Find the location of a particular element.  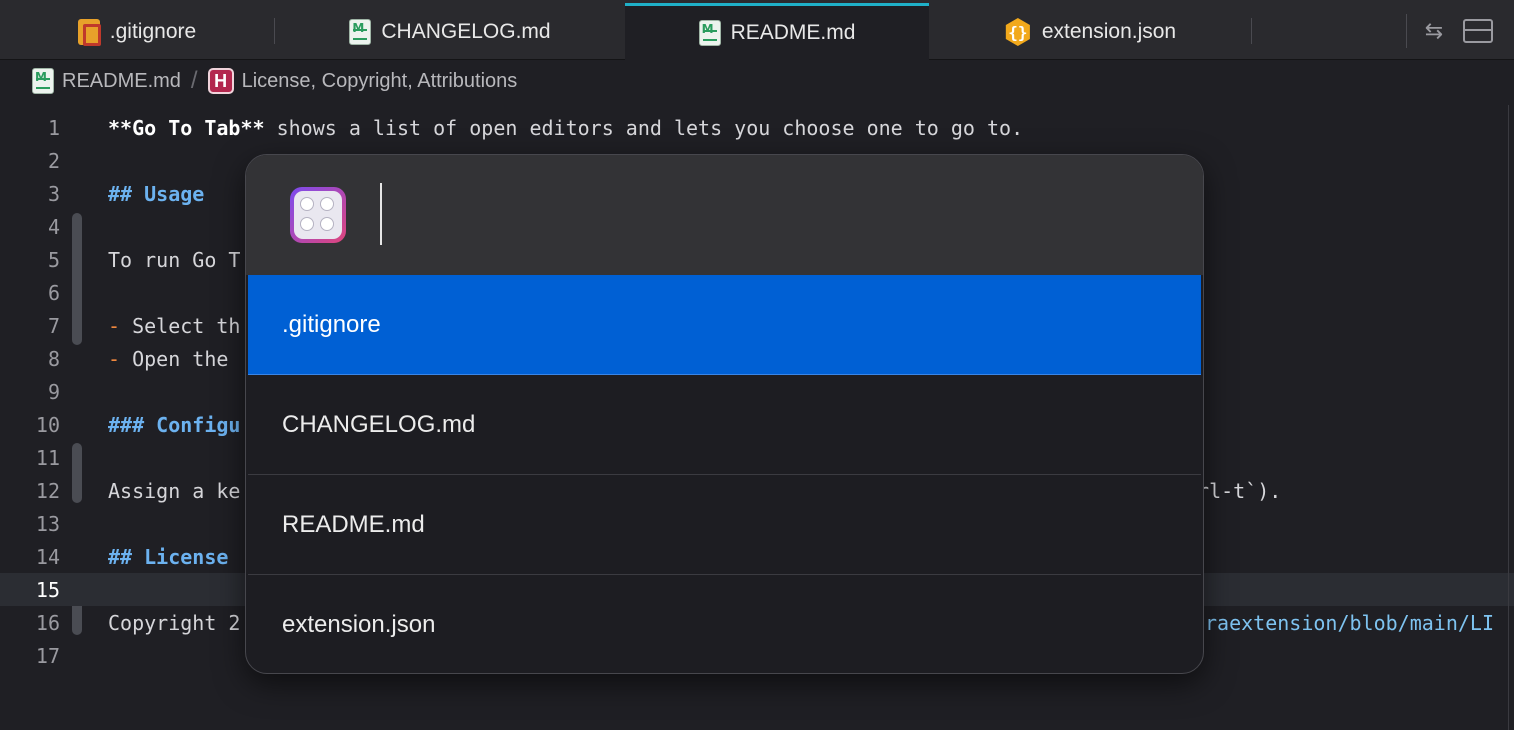

tab-readme: README.md is located at coordinates (777, 31).